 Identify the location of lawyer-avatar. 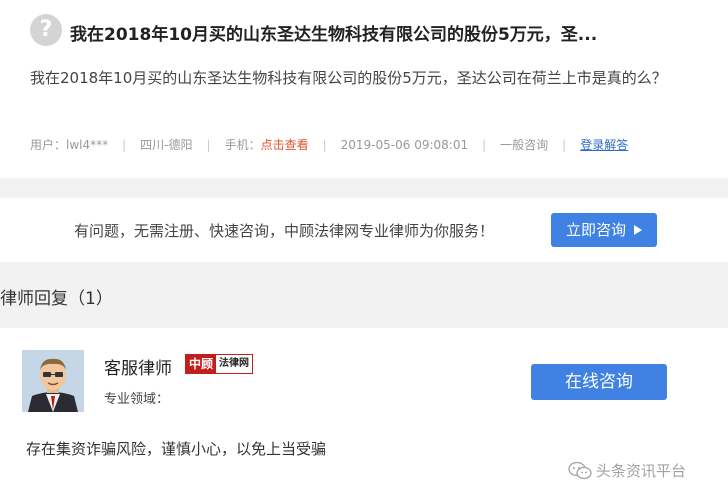
(53, 381).